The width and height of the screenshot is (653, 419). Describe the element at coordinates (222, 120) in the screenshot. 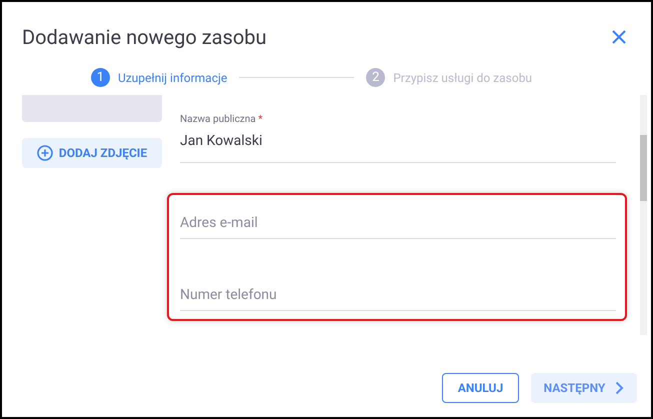

I see `field-label: Nazwa publiczna *` at that location.